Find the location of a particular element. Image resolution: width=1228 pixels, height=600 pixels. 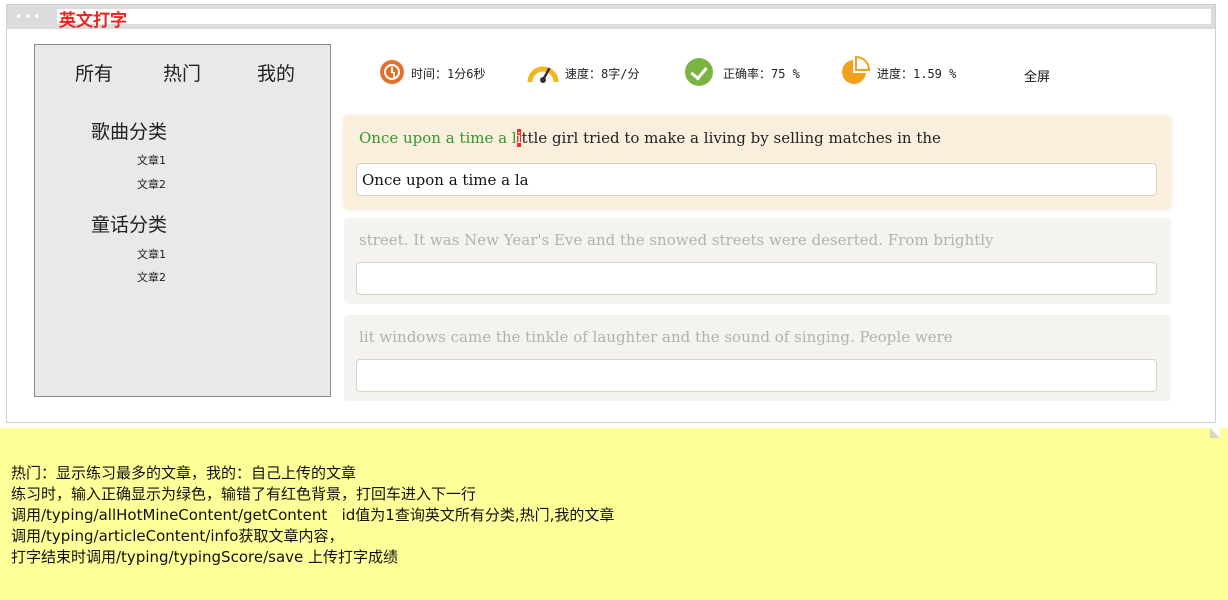

note-line: 练习时，输入正确显示为绿色，输错了有红色背景，打回车进入下一行 is located at coordinates (244, 494).